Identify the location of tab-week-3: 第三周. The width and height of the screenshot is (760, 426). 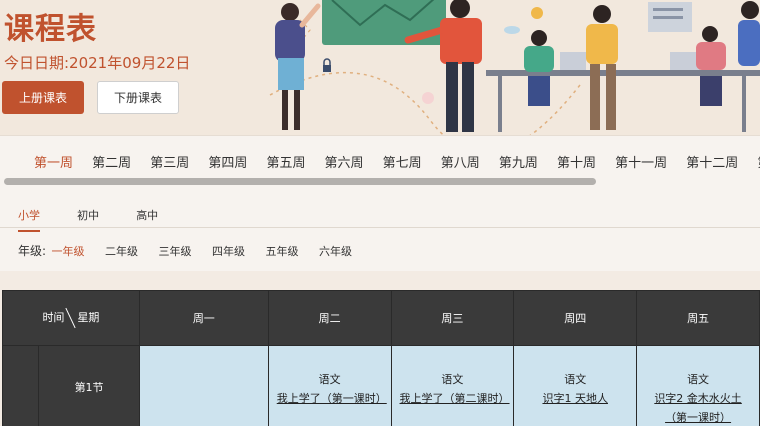
(169, 161).